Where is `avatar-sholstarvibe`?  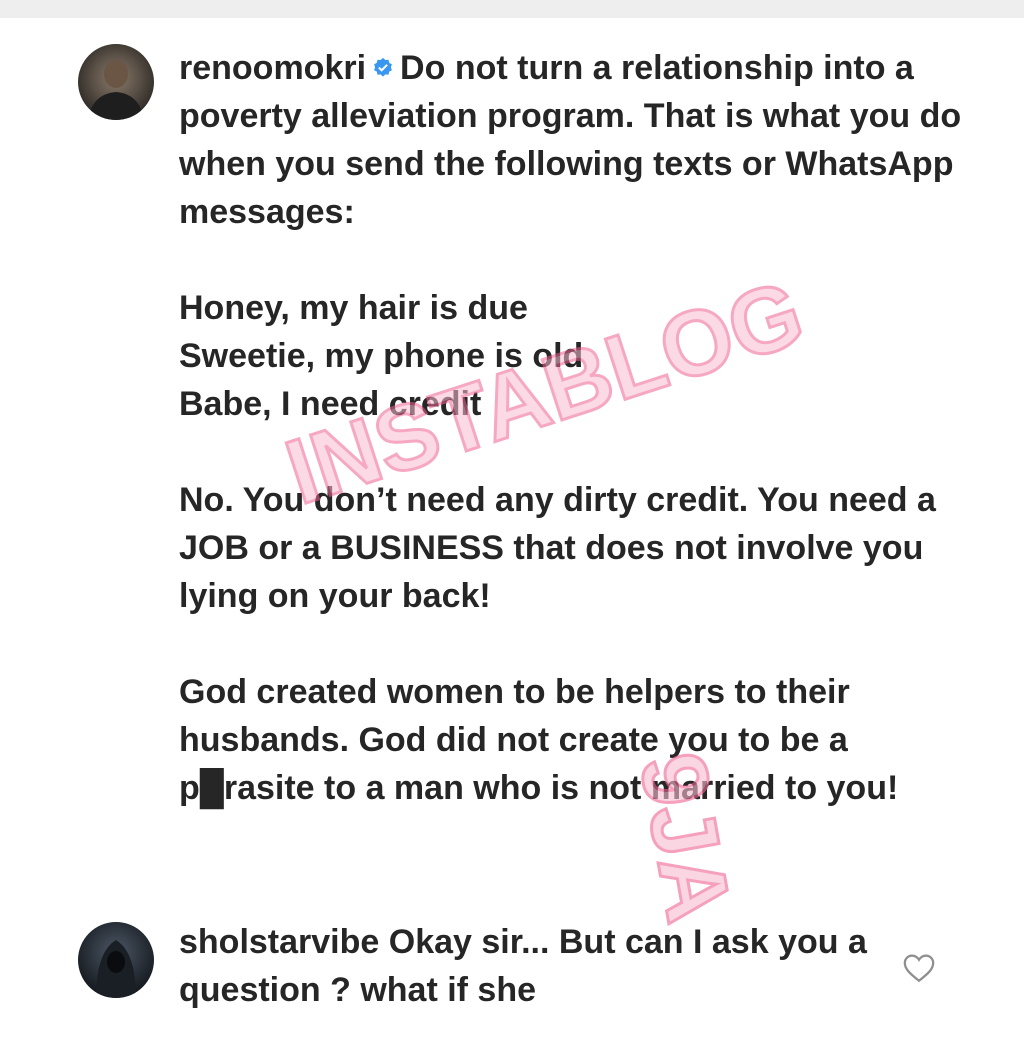
avatar-sholstarvibe is located at coordinates (116, 960).